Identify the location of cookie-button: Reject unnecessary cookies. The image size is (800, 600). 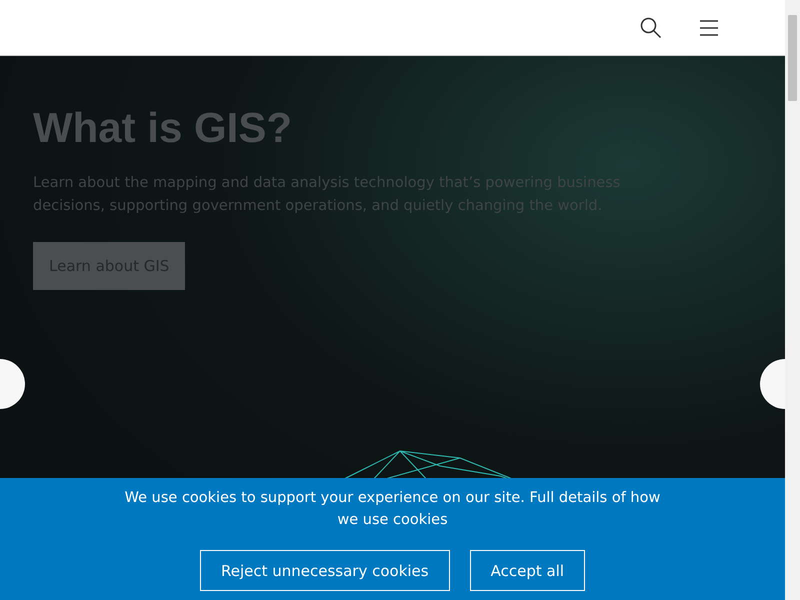
(325, 570).